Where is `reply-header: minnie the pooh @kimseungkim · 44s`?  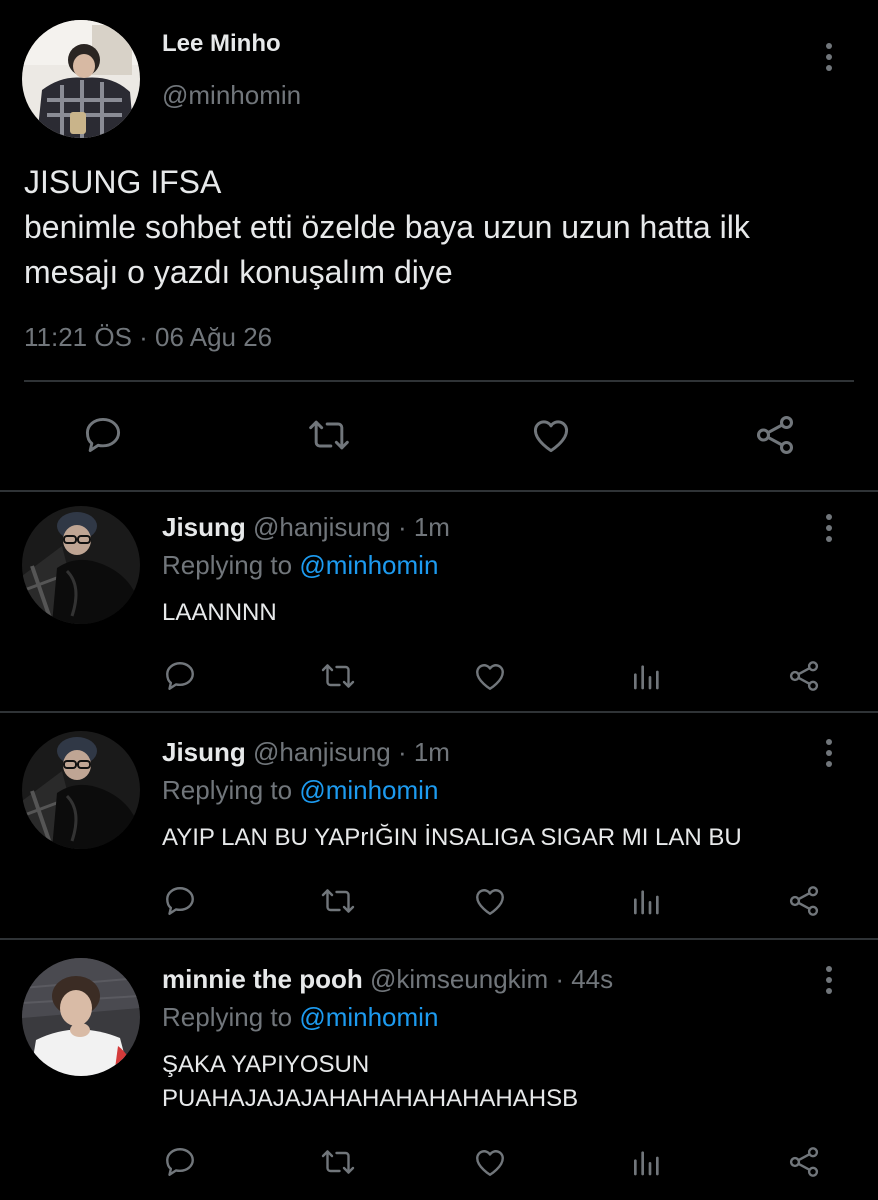
reply-header: minnie the pooh @kimseungkim · 44s is located at coordinates (387, 979).